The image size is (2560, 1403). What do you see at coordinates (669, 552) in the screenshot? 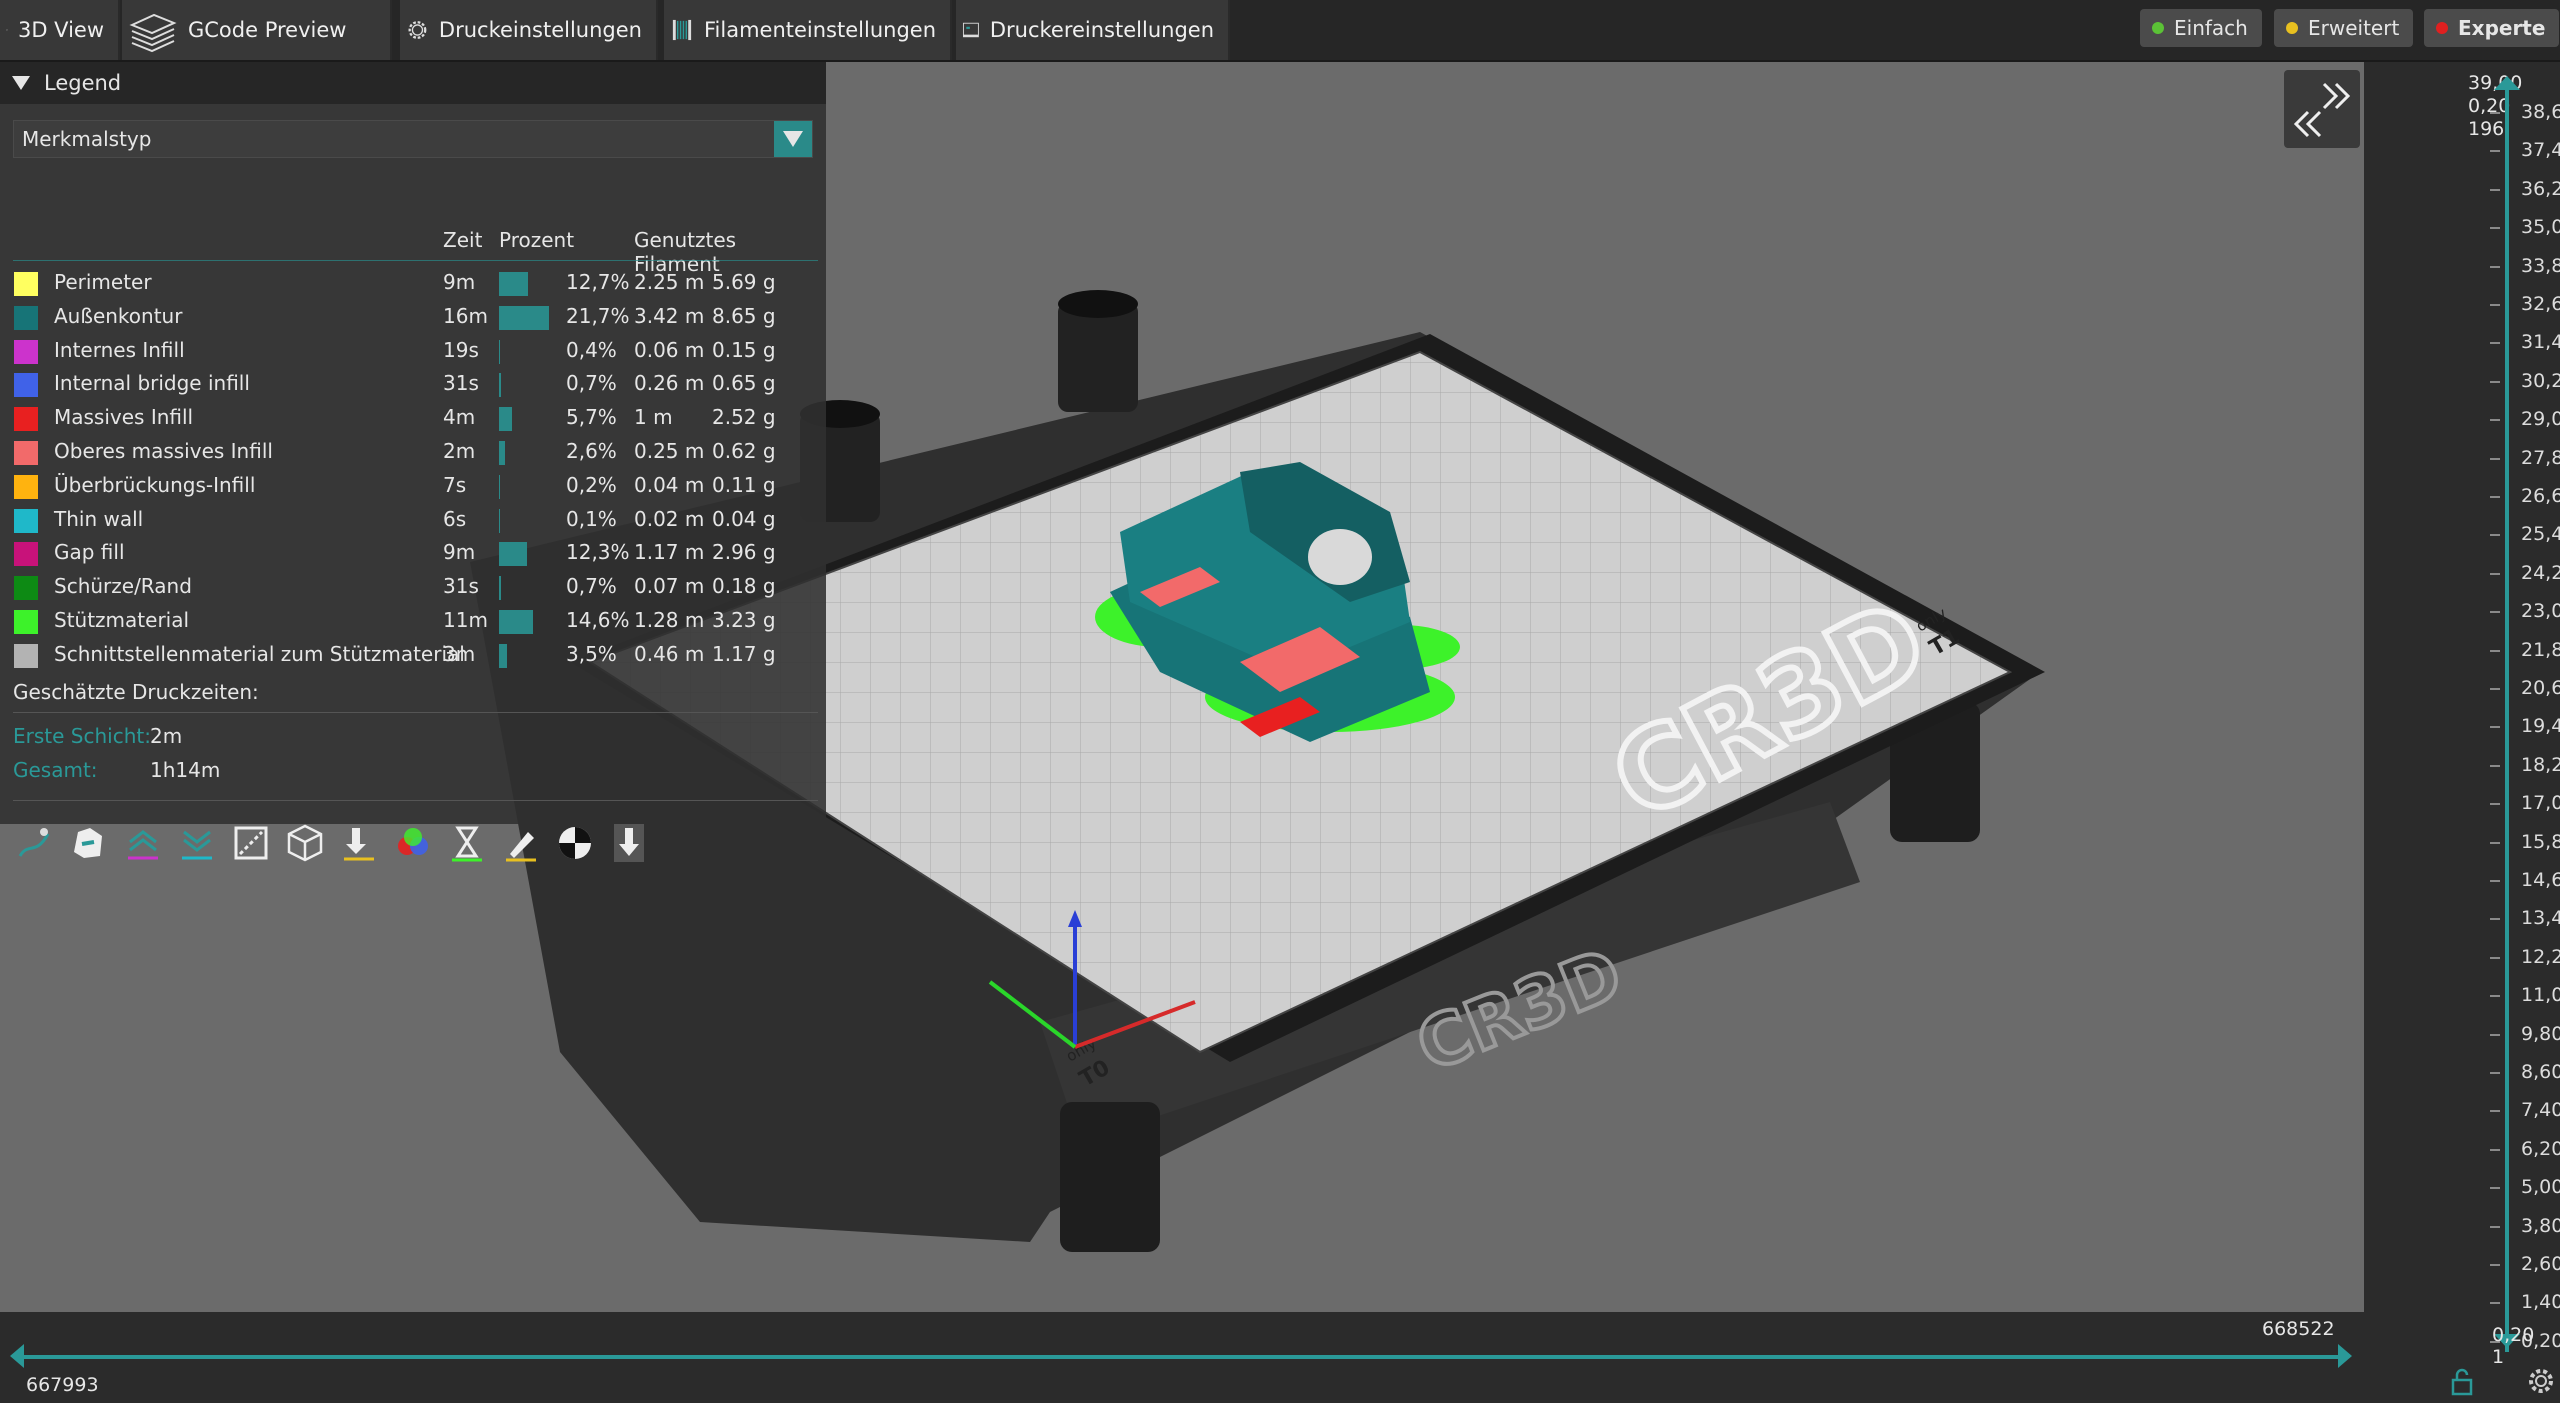
I see `feature-length: 1.17 m` at bounding box center [669, 552].